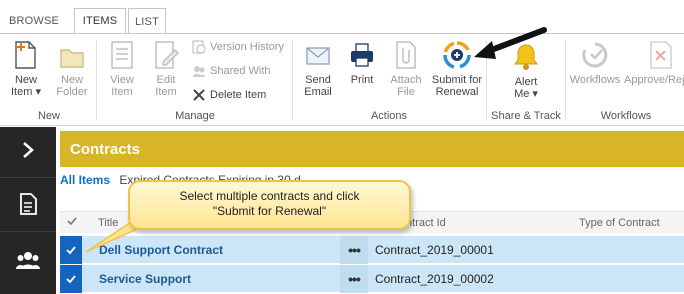 This screenshot has width=684, height=294. Describe the element at coordinates (595, 55) in the screenshot. I see `workflows-icon` at that location.